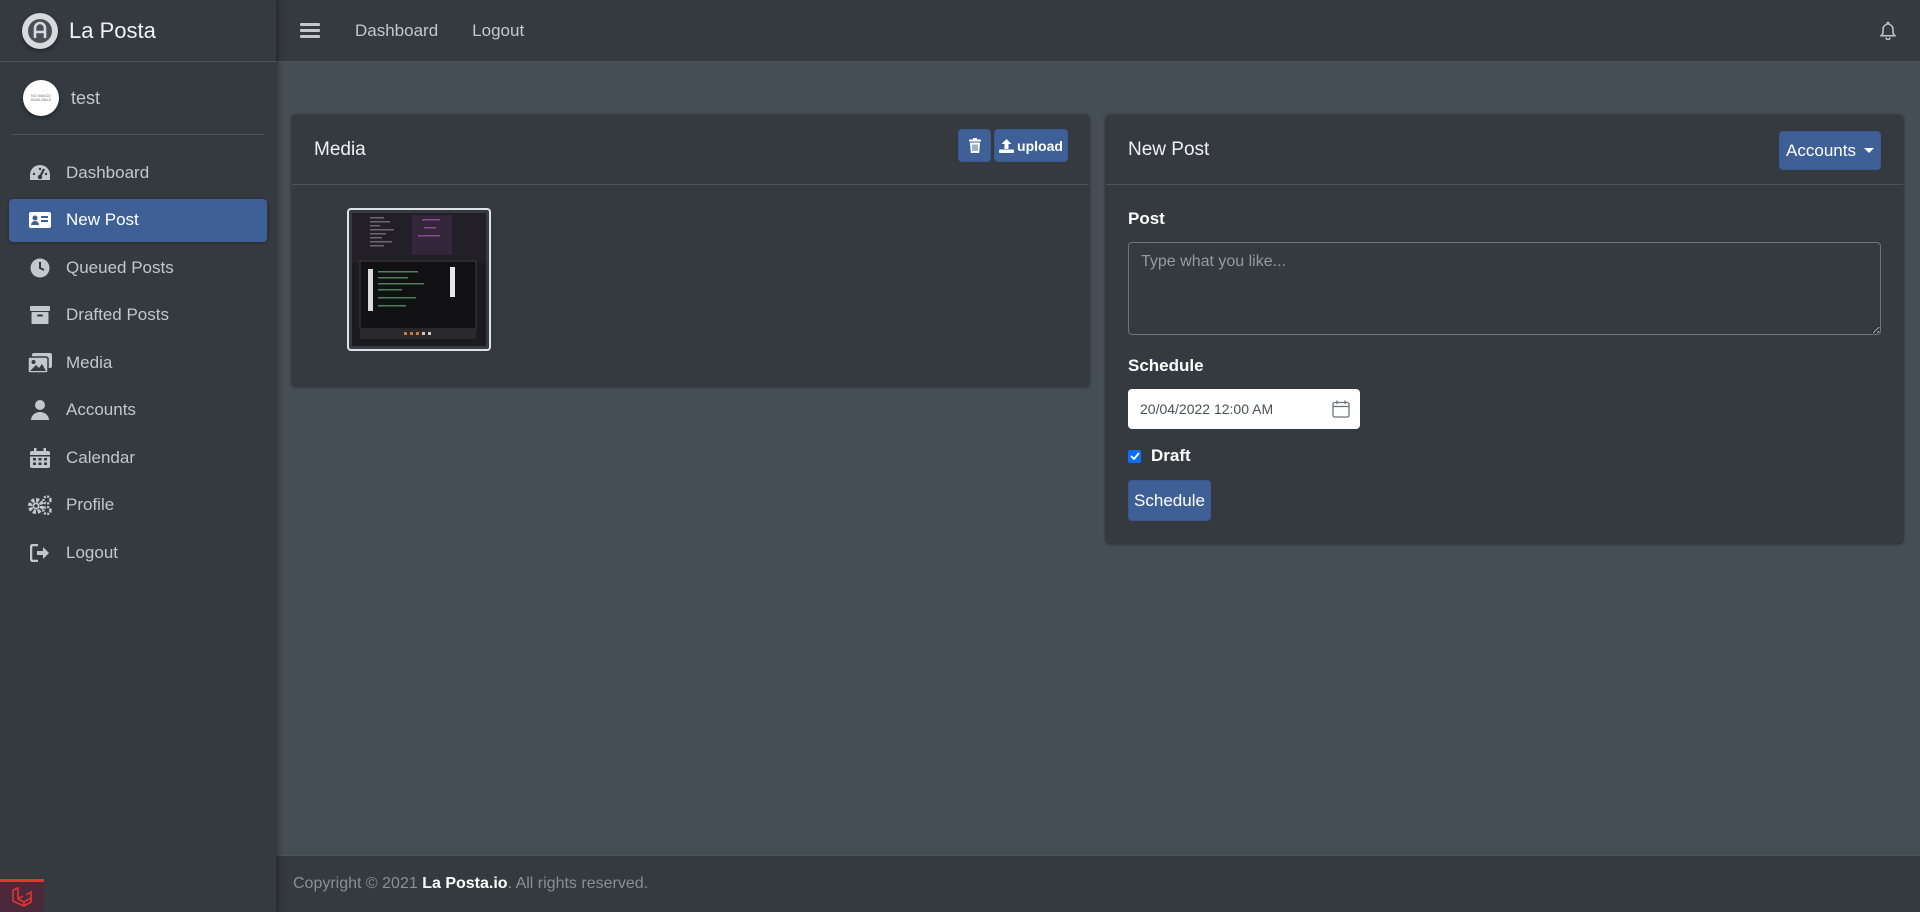 The height and width of the screenshot is (912, 1920). Describe the element at coordinates (108, 172) in the screenshot. I see `sidebar-item-label: Dashboard` at that location.